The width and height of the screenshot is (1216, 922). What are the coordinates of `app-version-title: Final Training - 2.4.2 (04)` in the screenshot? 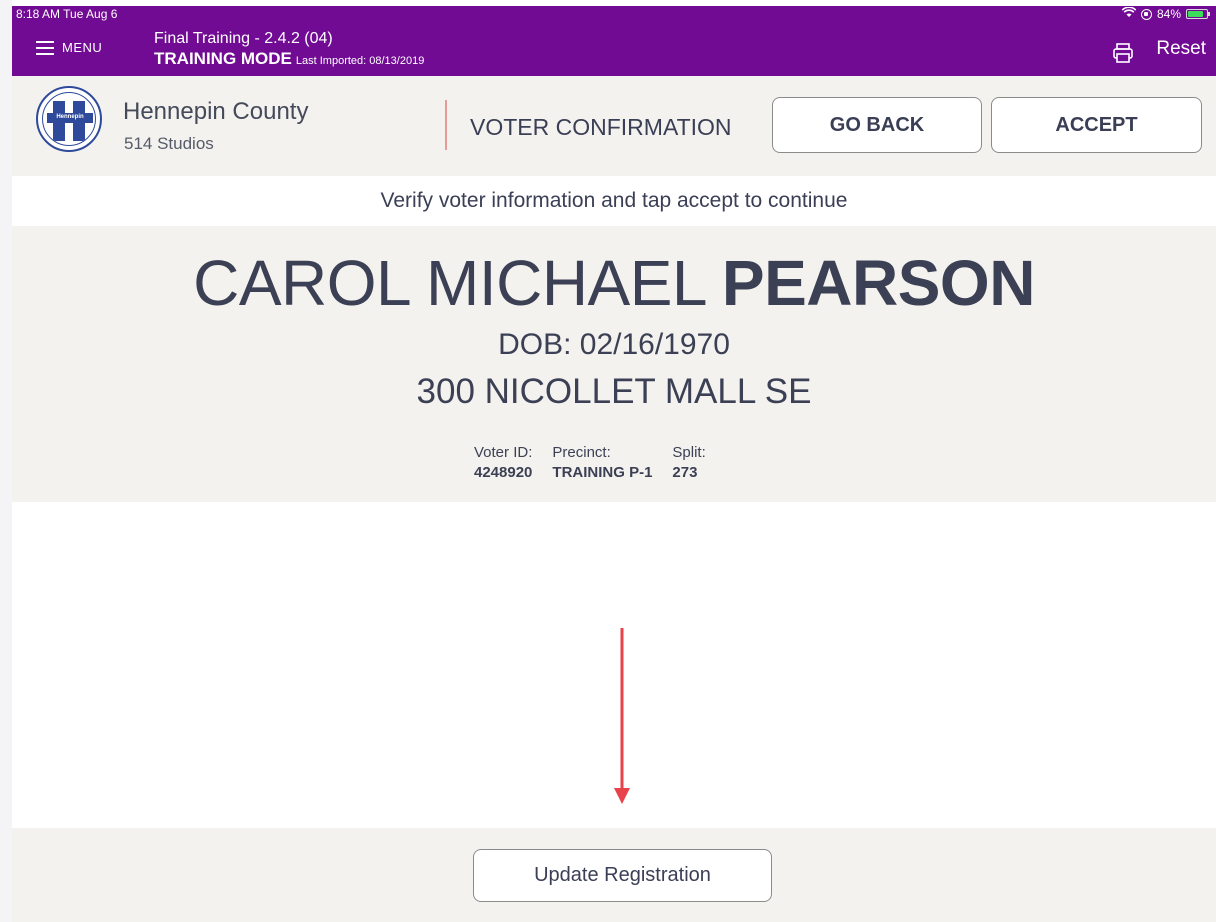 It's located at (243, 38).